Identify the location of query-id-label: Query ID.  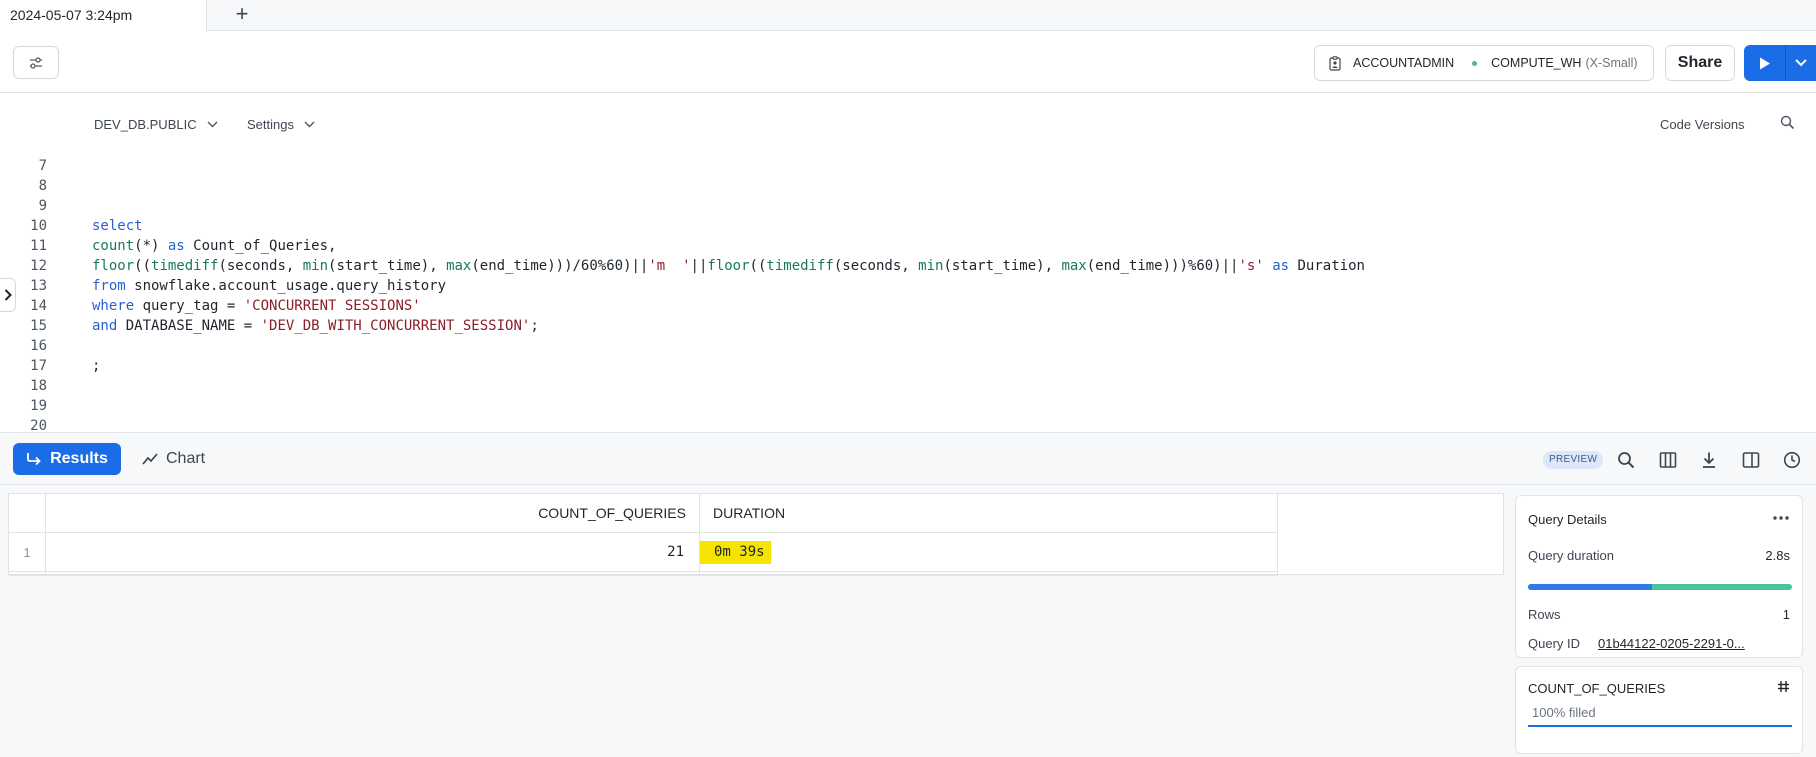
(1554, 643).